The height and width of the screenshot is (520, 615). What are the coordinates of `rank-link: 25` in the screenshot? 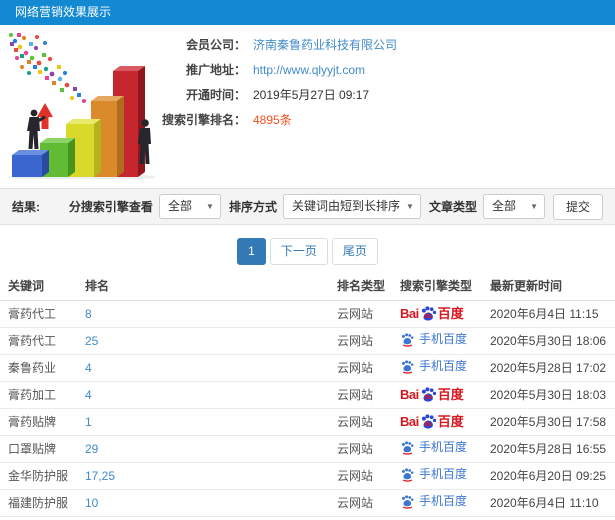 It's located at (91, 341).